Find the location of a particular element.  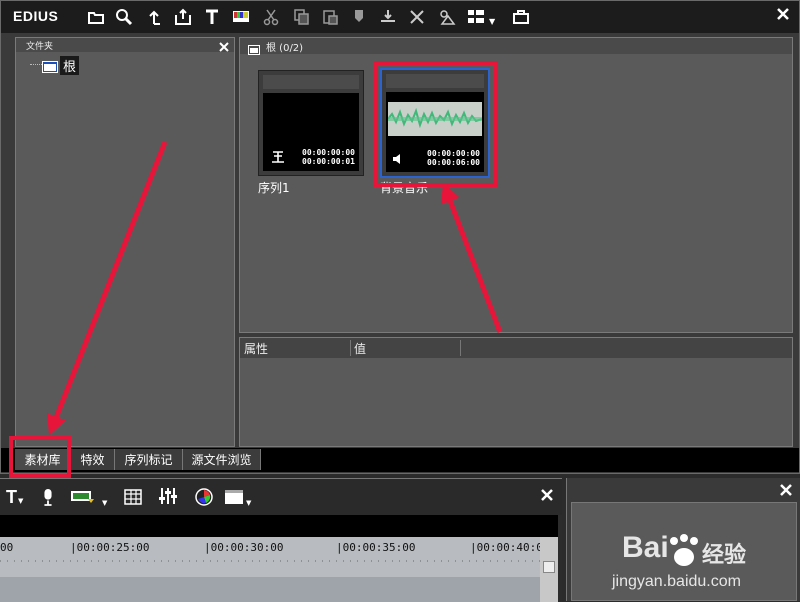

clip-thumbnail: 00:00:00:00 00:00:00:01 is located at coordinates (311, 132).